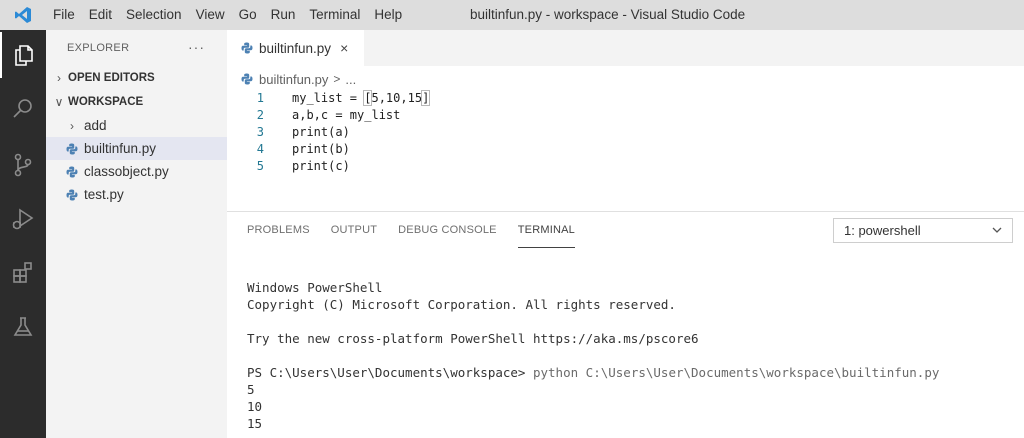 The width and height of the screenshot is (1024, 438). What do you see at coordinates (321, 132) in the screenshot?
I see `line-content: print(a)` at bounding box center [321, 132].